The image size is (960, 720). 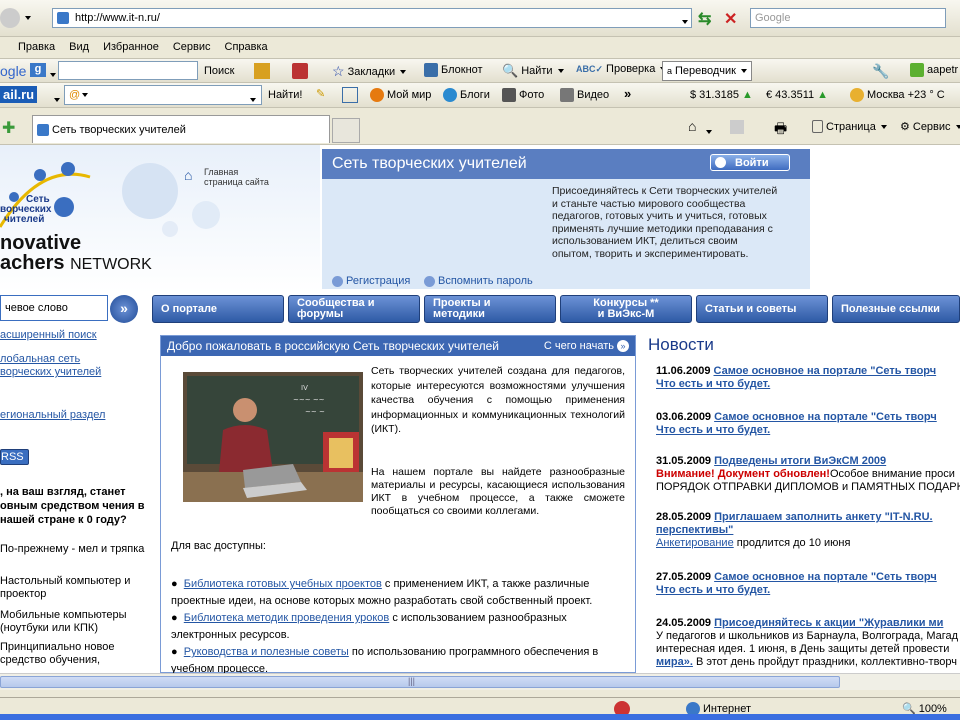 I want to click on puzzle-icon, so click(x=262, y=71).